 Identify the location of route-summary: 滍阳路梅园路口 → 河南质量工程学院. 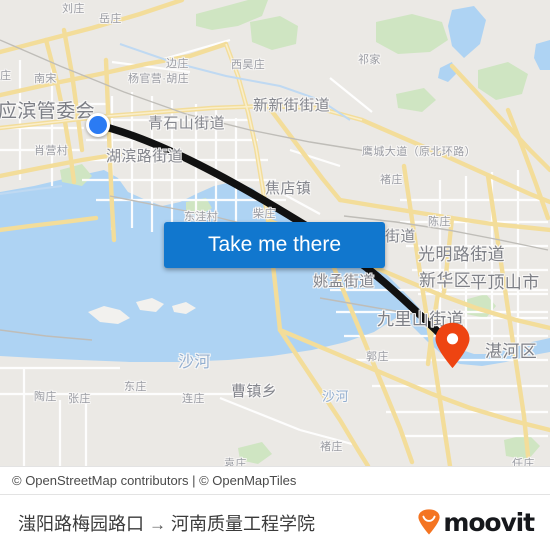
(166, 523).